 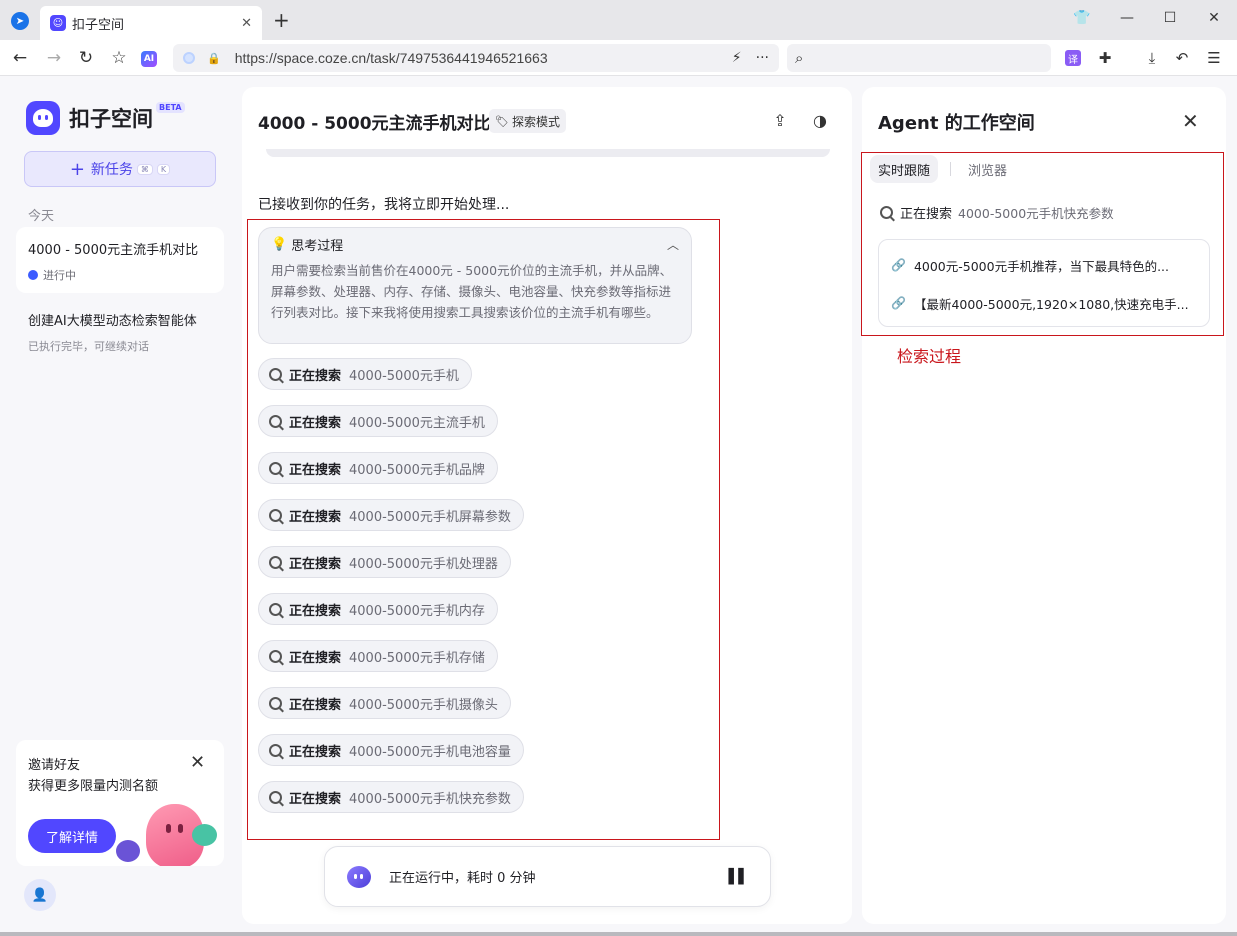 I want to click on coze-favicon-icon: ☺, so click(x=58, y=23).